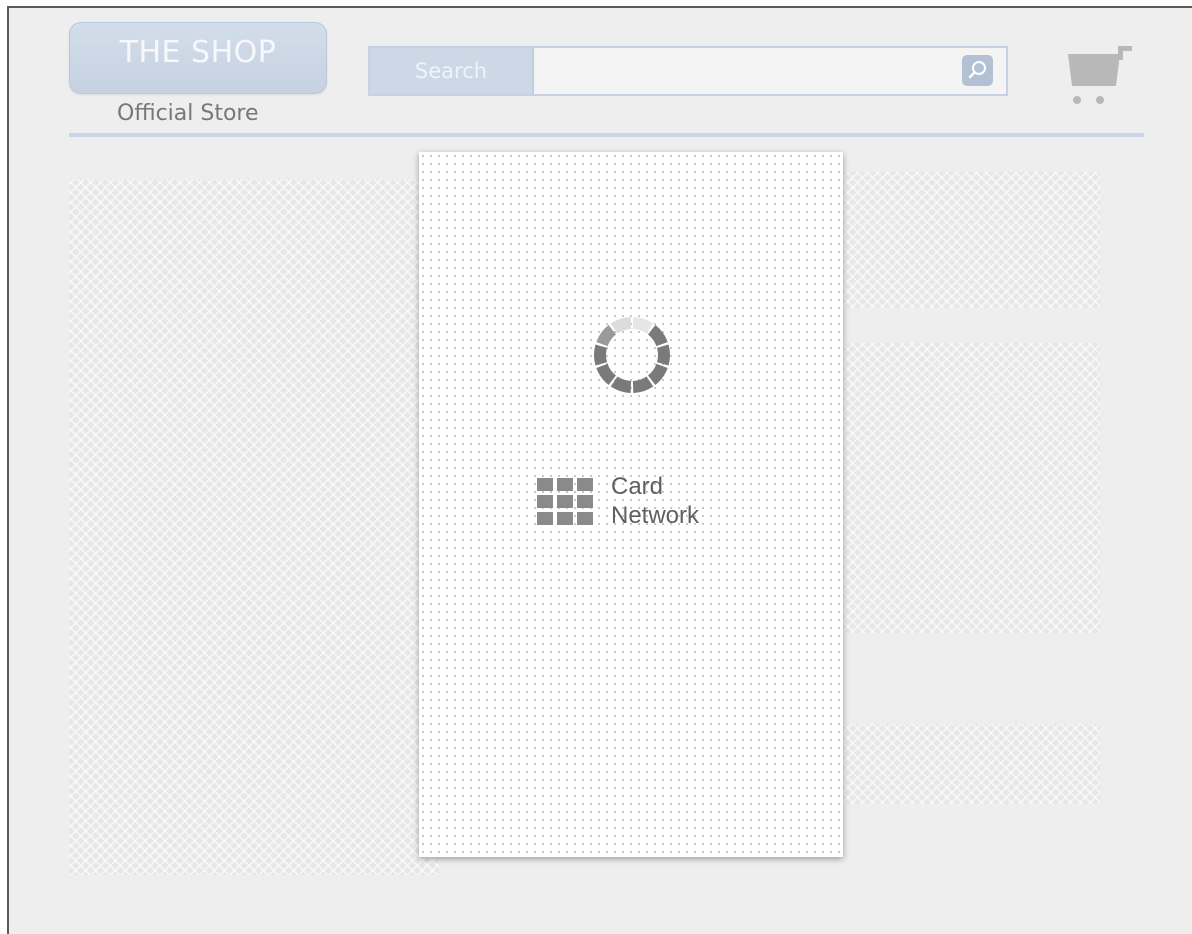  Describe the element at coordinates (971, 240) in the screenshot. I see `product-tile-top` at that location.